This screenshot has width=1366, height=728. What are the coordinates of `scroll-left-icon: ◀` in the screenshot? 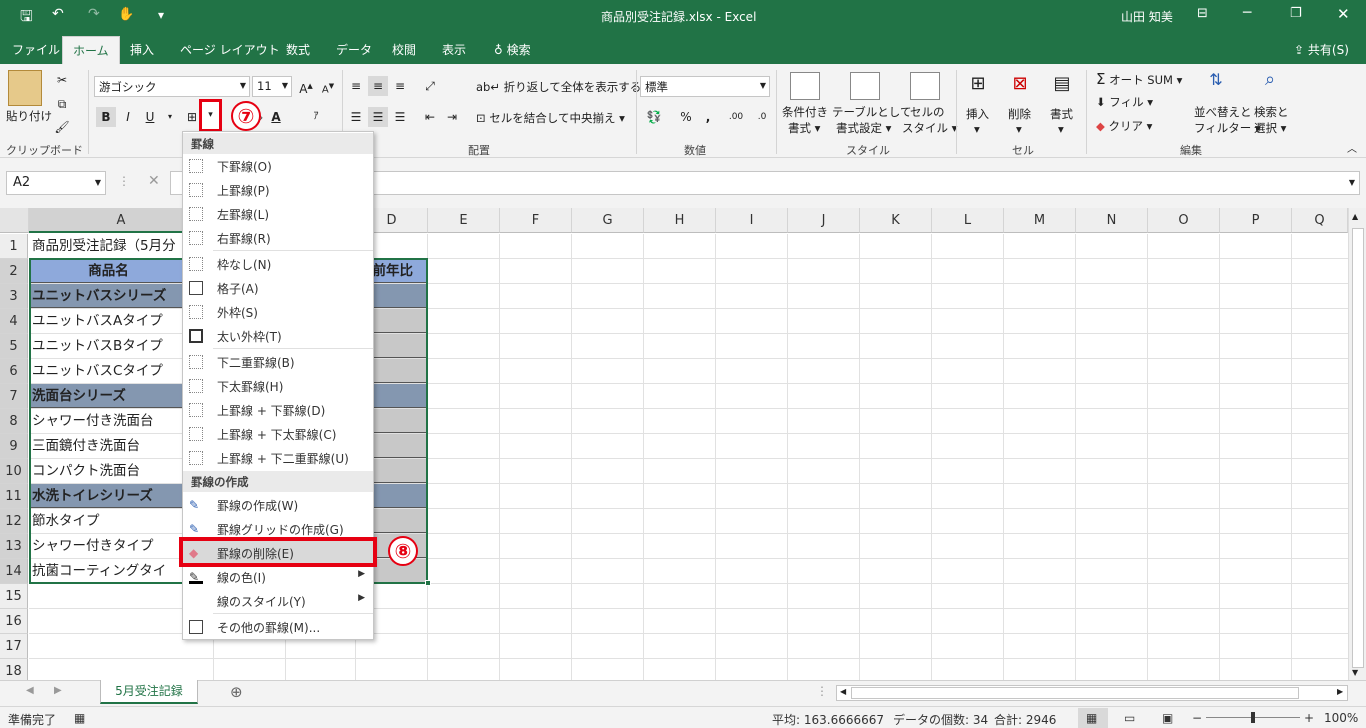 It's located at (843, 691).